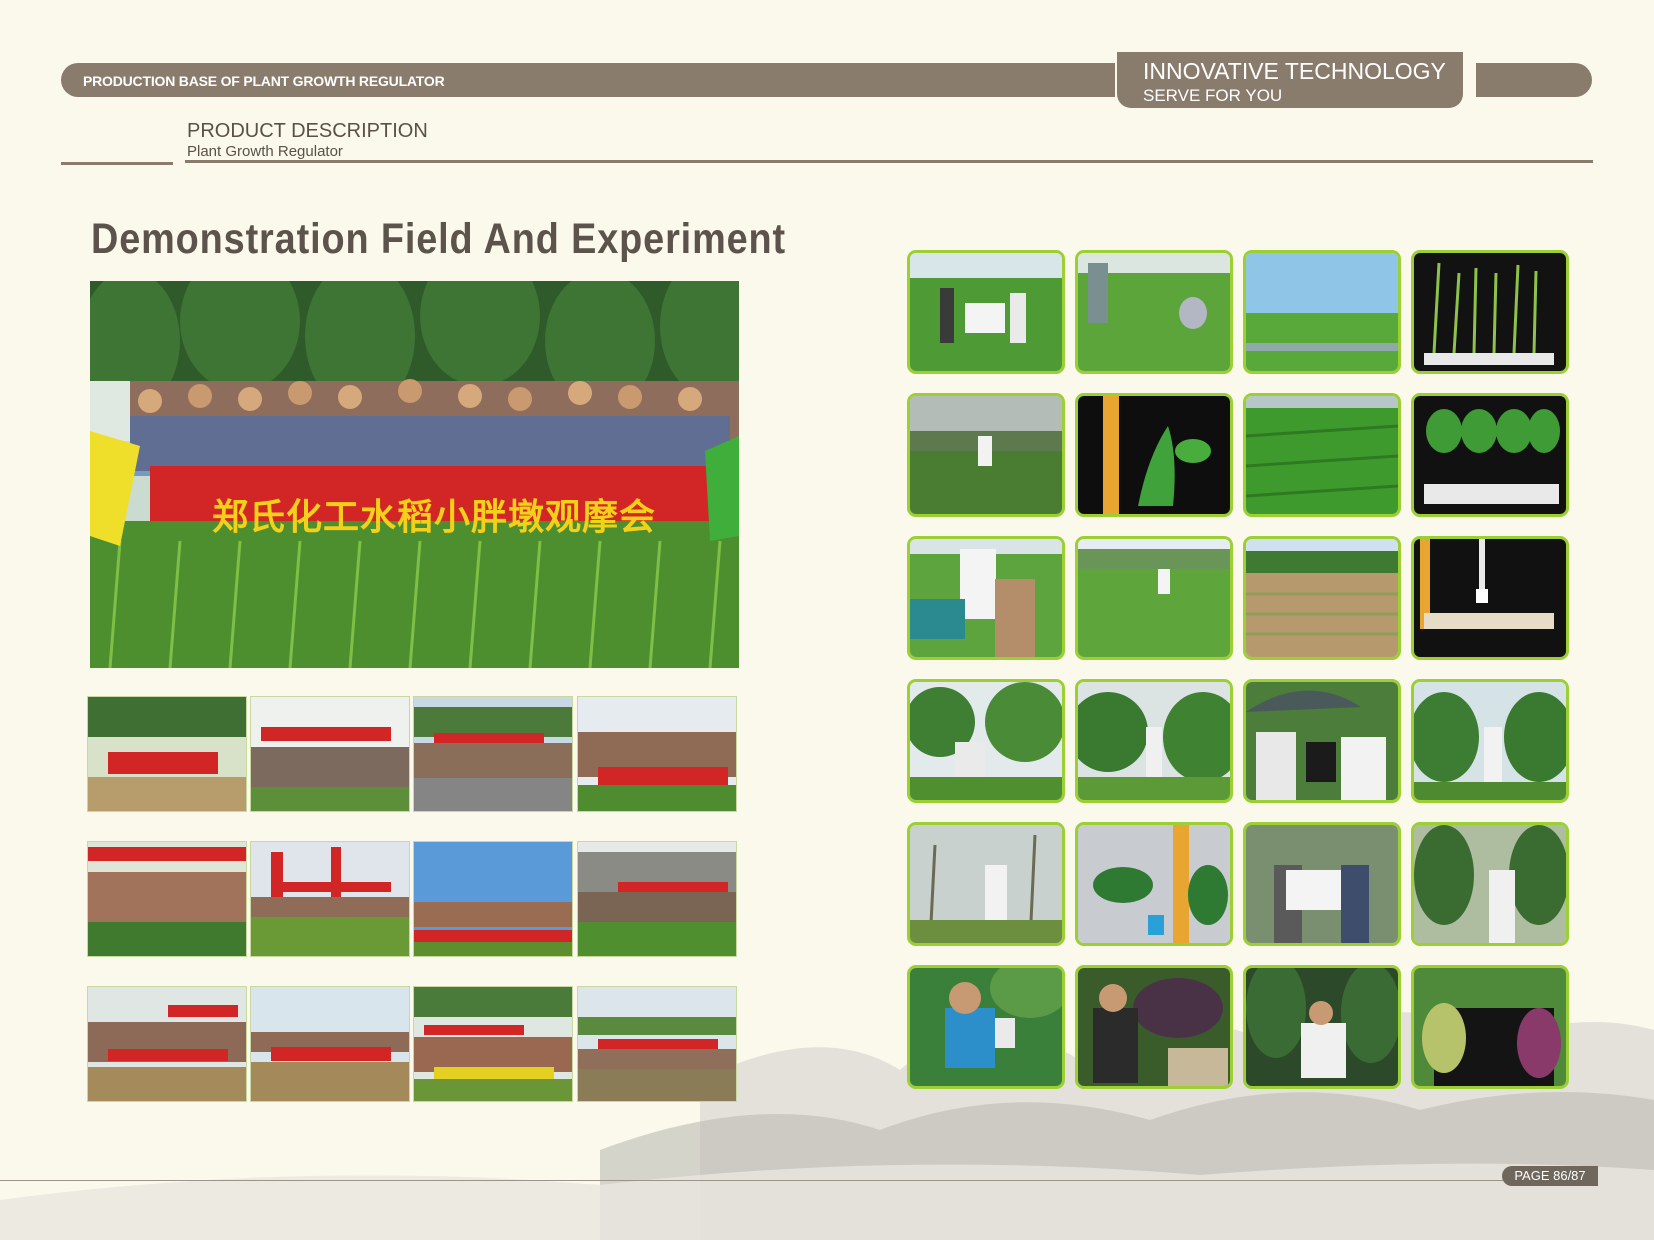 The width and height of the screenshot is (1654, 1240). Describe the element at coordinates (1213, 95) in the screenshot. I see `tech-line2: SERVE FOR YOU` at that location.